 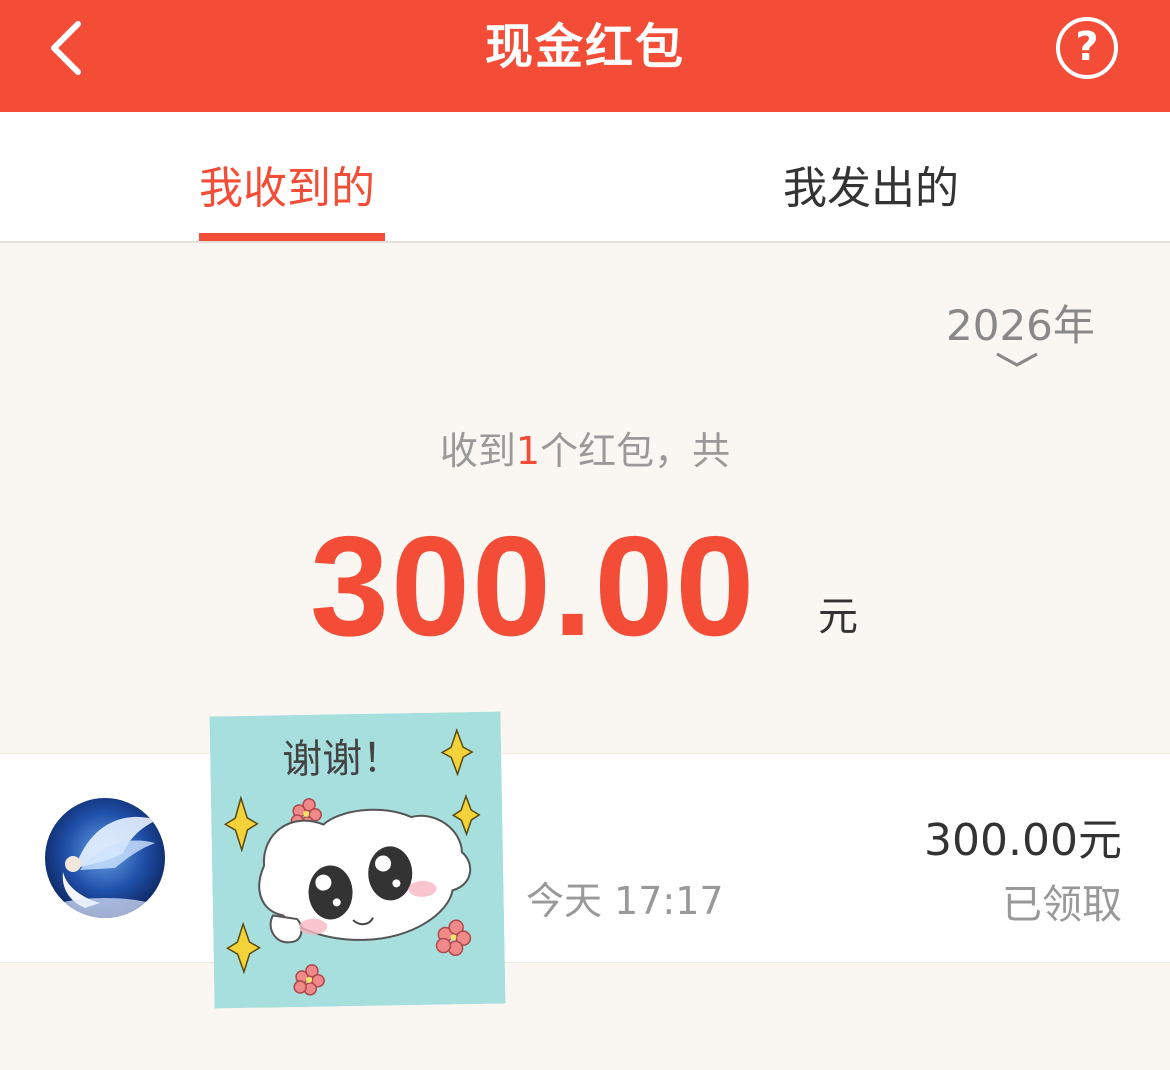 I want to click on chevron-down-icon, so click(x=1017, y=360).